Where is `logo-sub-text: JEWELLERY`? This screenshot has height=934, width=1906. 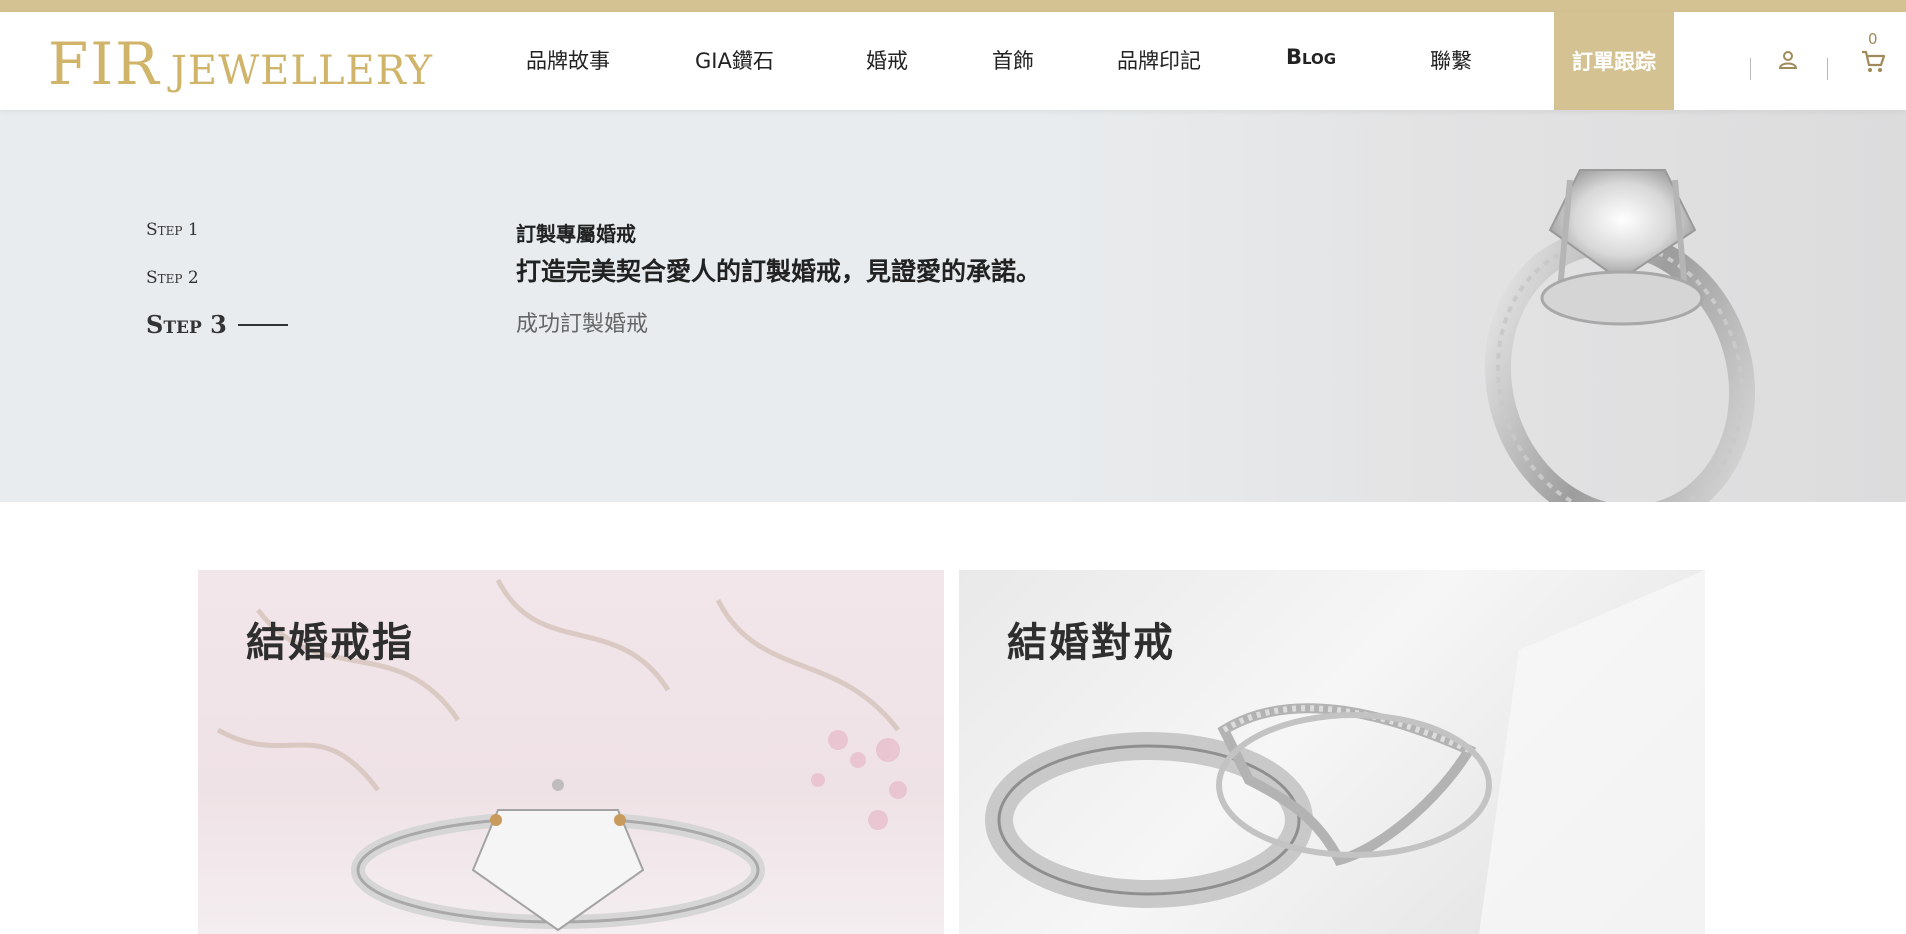
logo-sub-text: JEWELLERY is located at coordinates (301, 71).